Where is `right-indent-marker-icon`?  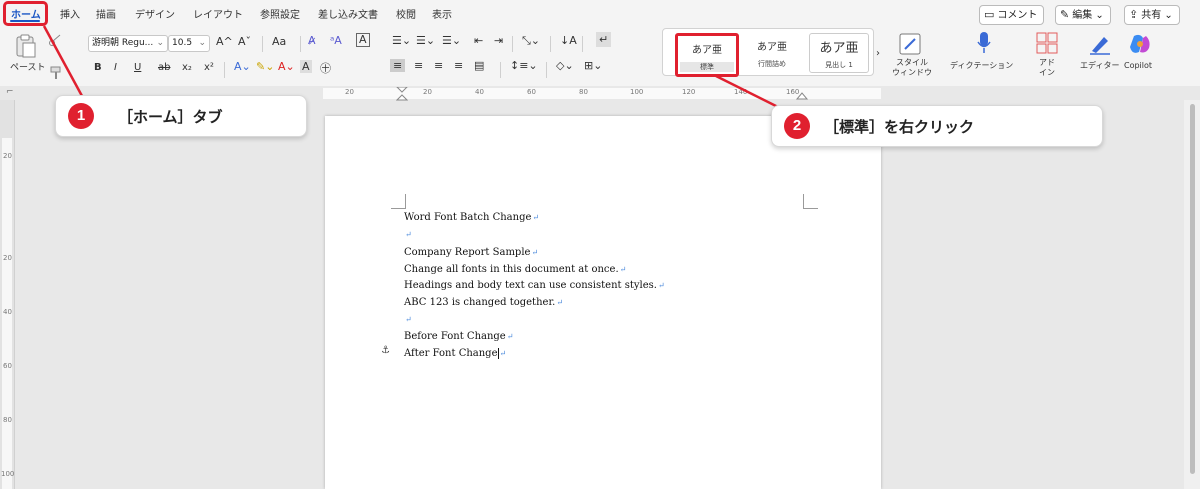
right-indent-marker-icon is located at coordinates (802, 96).